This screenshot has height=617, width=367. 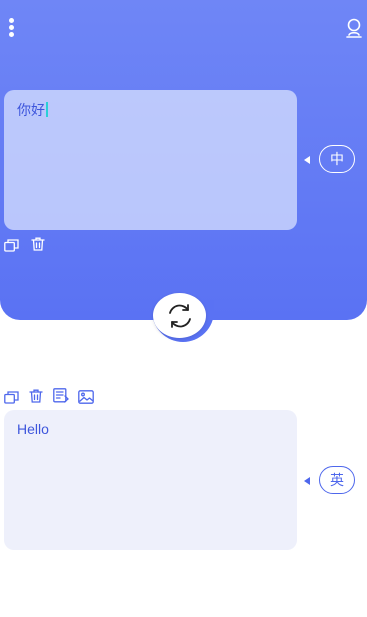 What do you see at coordinates (307, 481) in the screenshot?
I see `target-language-pointer-icon` at bounding box center [307, 481].